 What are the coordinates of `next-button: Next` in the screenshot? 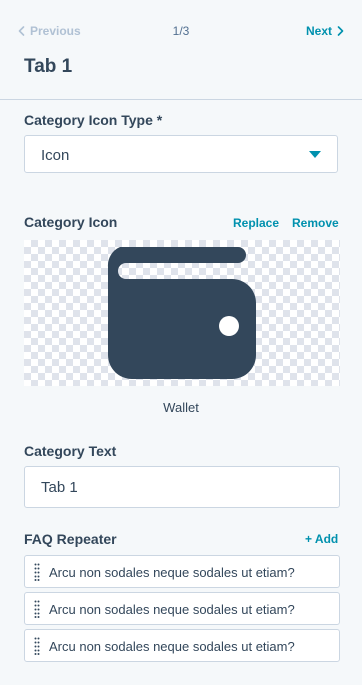 It's located at (325, 31).